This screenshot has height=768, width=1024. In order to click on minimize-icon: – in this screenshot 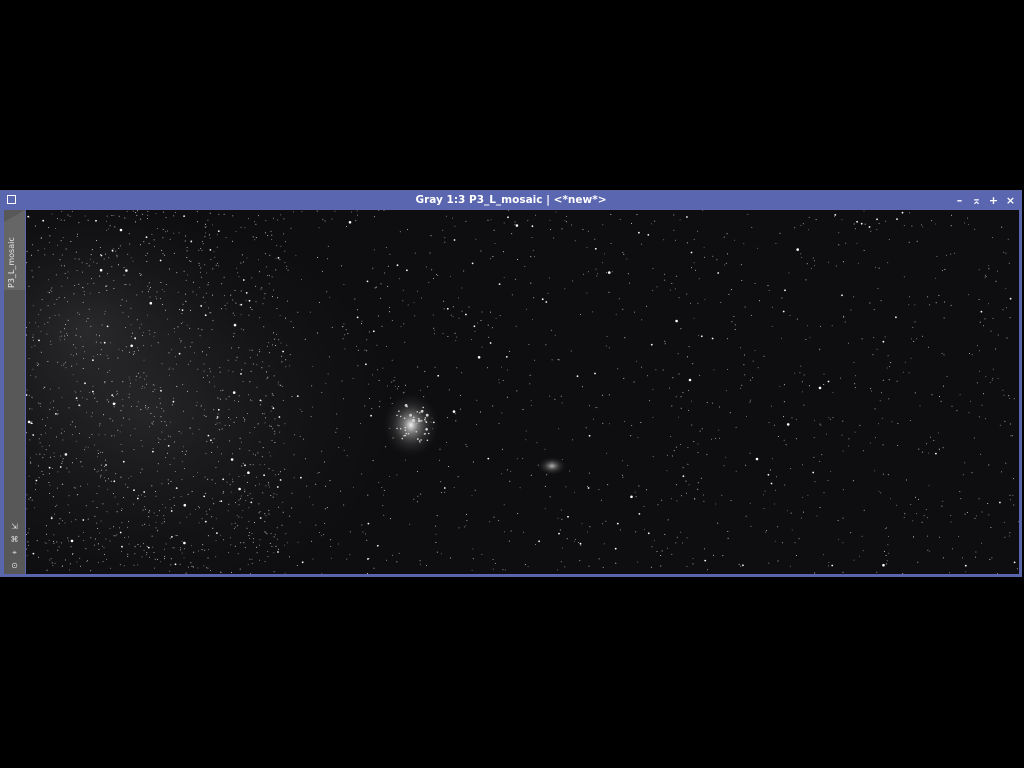, I will do `click(959, 200)`.